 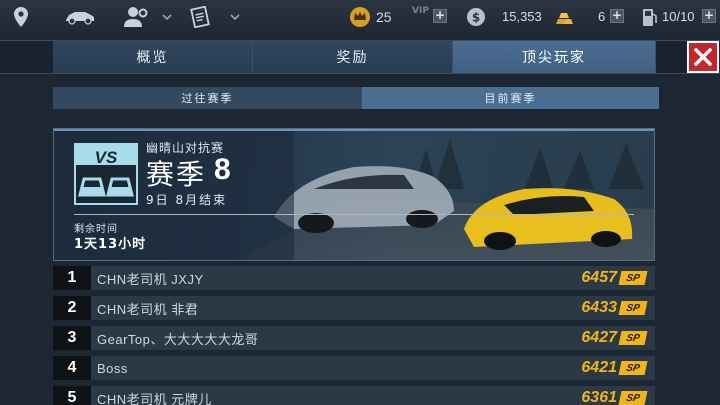 I want to click on vip-add-button: +, so click(x=440, y=16).